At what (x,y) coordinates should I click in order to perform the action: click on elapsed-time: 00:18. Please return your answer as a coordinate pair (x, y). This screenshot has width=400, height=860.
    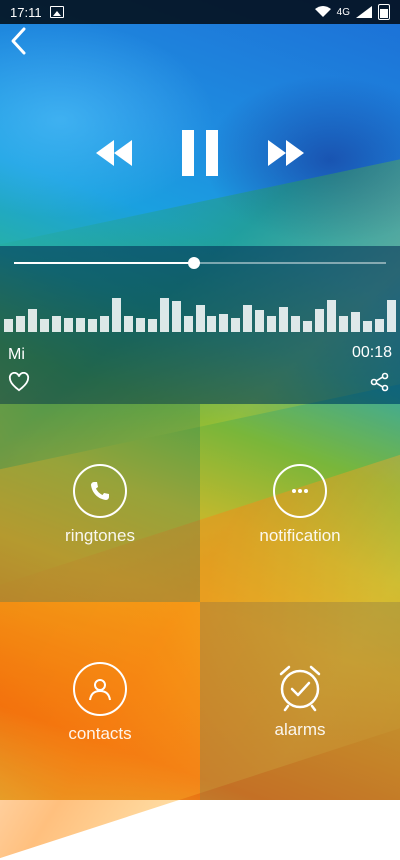
    Looking at the image, I should click on (371, 352).